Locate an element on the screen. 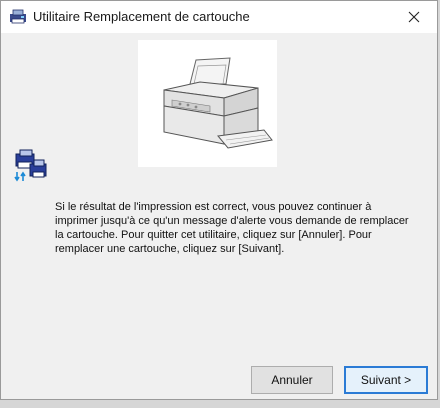 This screenshot has height=408, width=440. close-button is located at coordinates (414, 17).